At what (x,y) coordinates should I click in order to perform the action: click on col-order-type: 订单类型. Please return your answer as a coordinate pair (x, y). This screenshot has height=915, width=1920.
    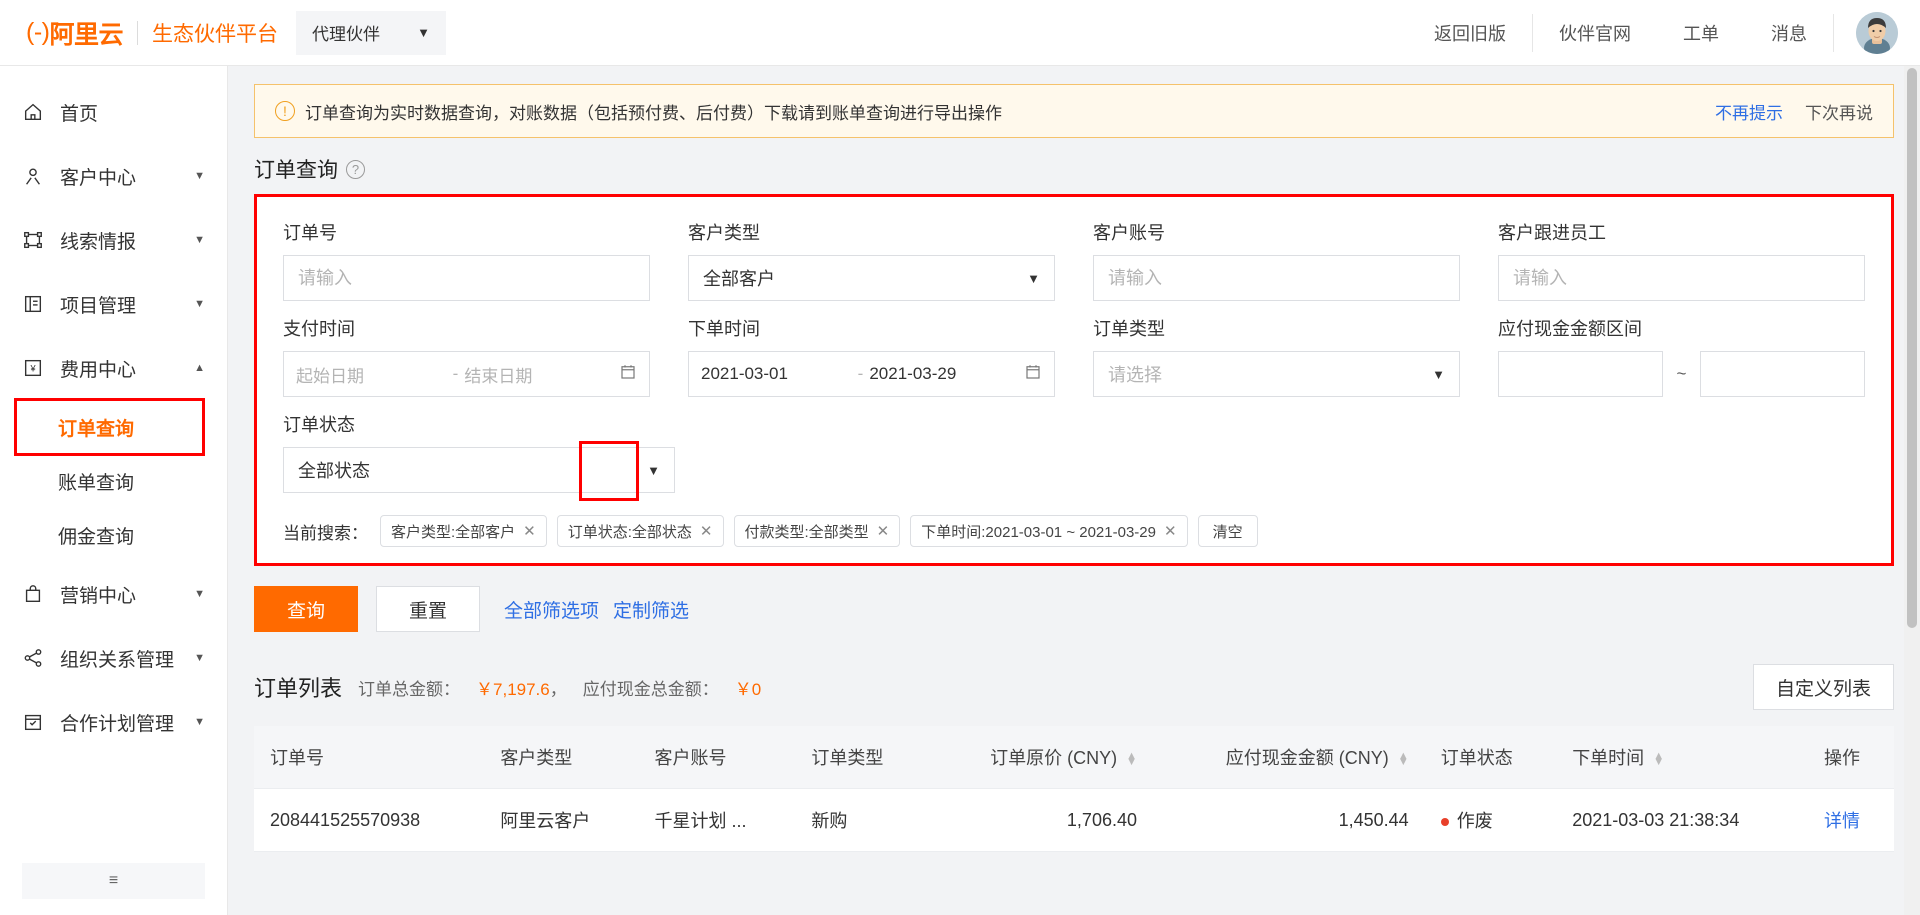
    Looking at the image, I should click on (861, 757).